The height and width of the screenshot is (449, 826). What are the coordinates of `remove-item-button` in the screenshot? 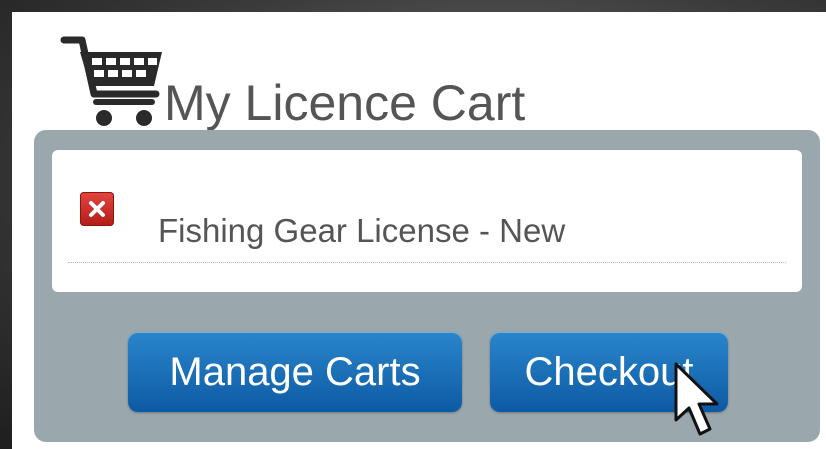 It's located at (97, 209).